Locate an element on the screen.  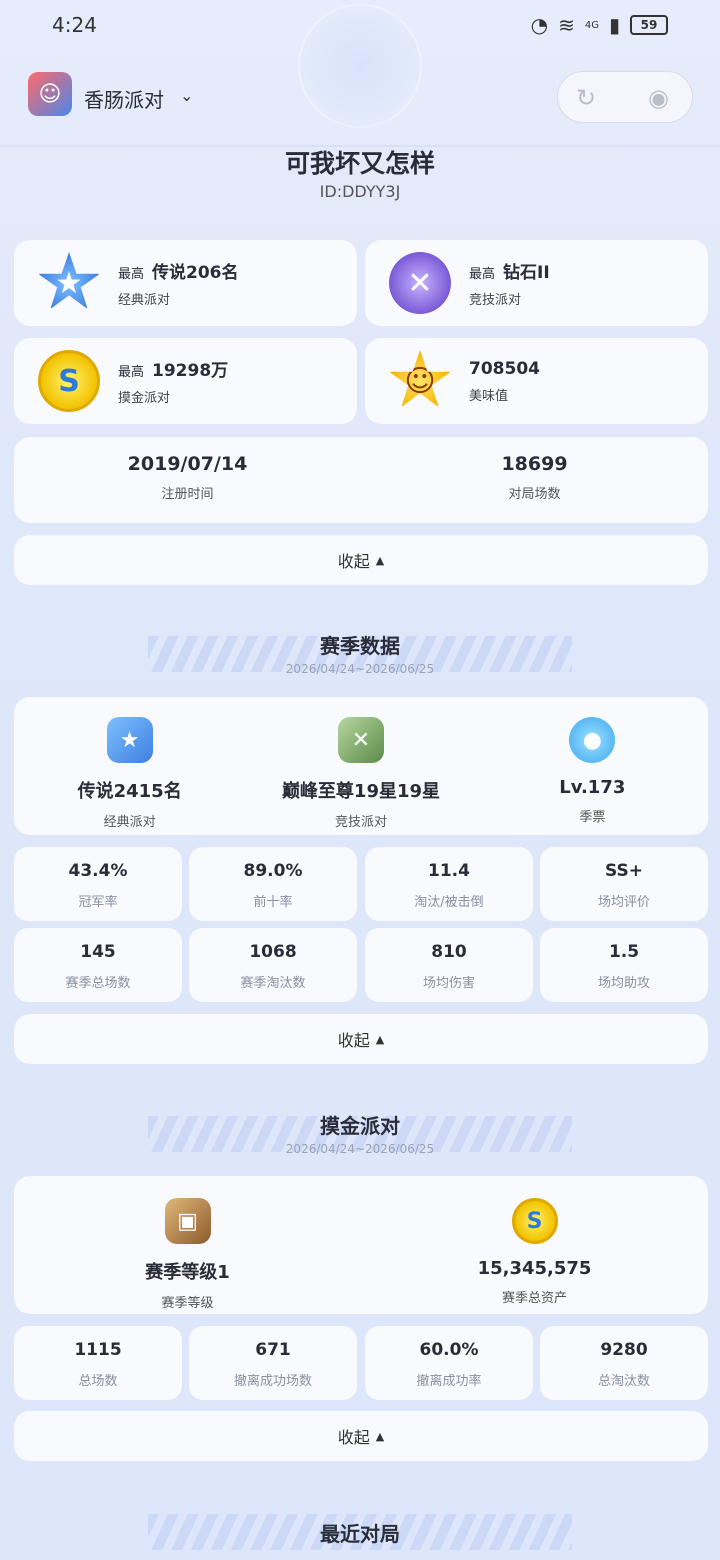
gold-stat-tile: 9280 总淘汰数 is located at coordinates (624, 1363).